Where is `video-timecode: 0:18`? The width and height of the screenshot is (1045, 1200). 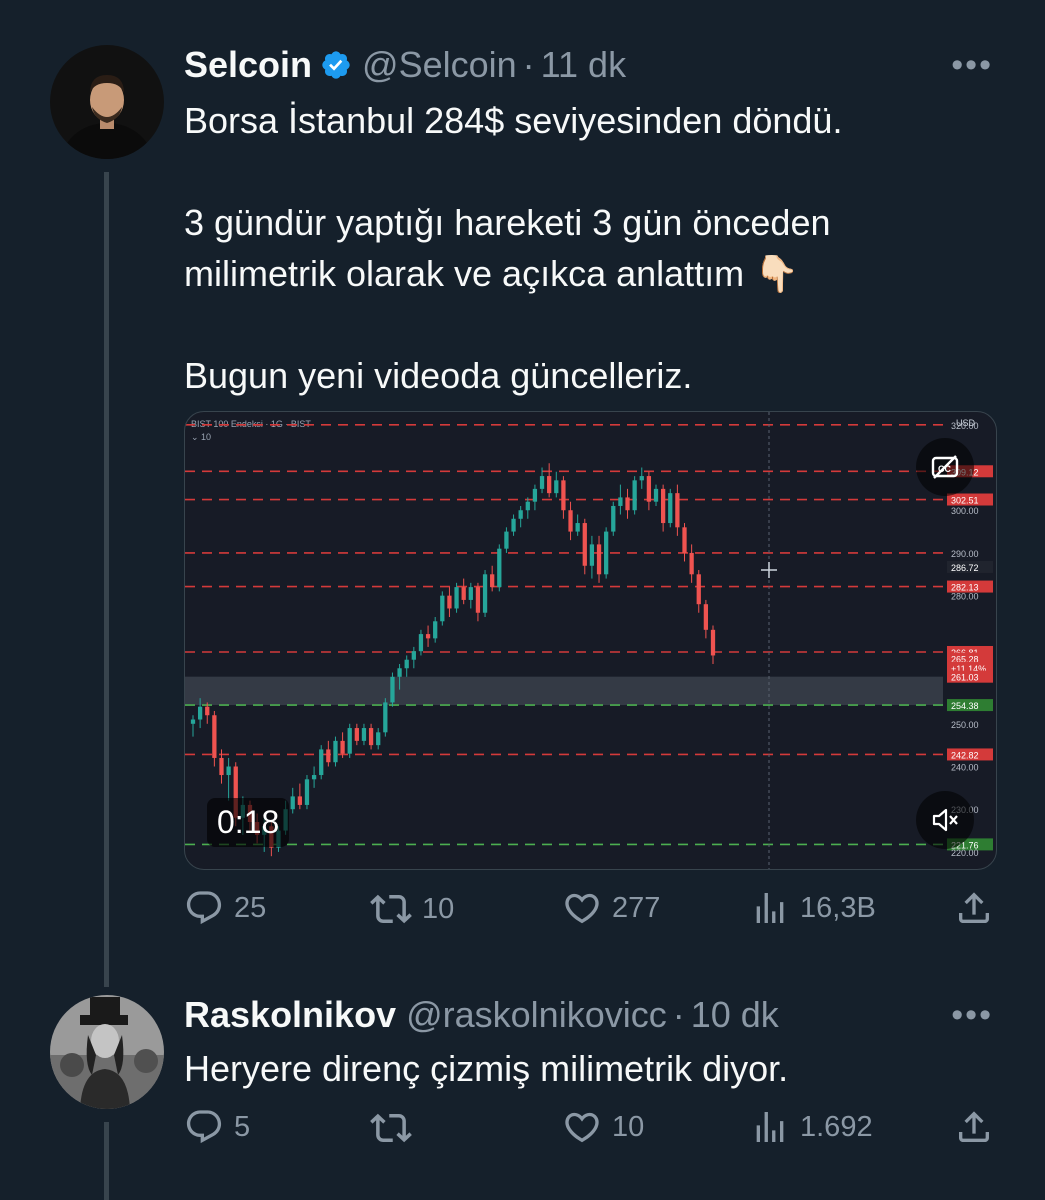 video-timecode: 0:18 is located at coordinates (248, 822).